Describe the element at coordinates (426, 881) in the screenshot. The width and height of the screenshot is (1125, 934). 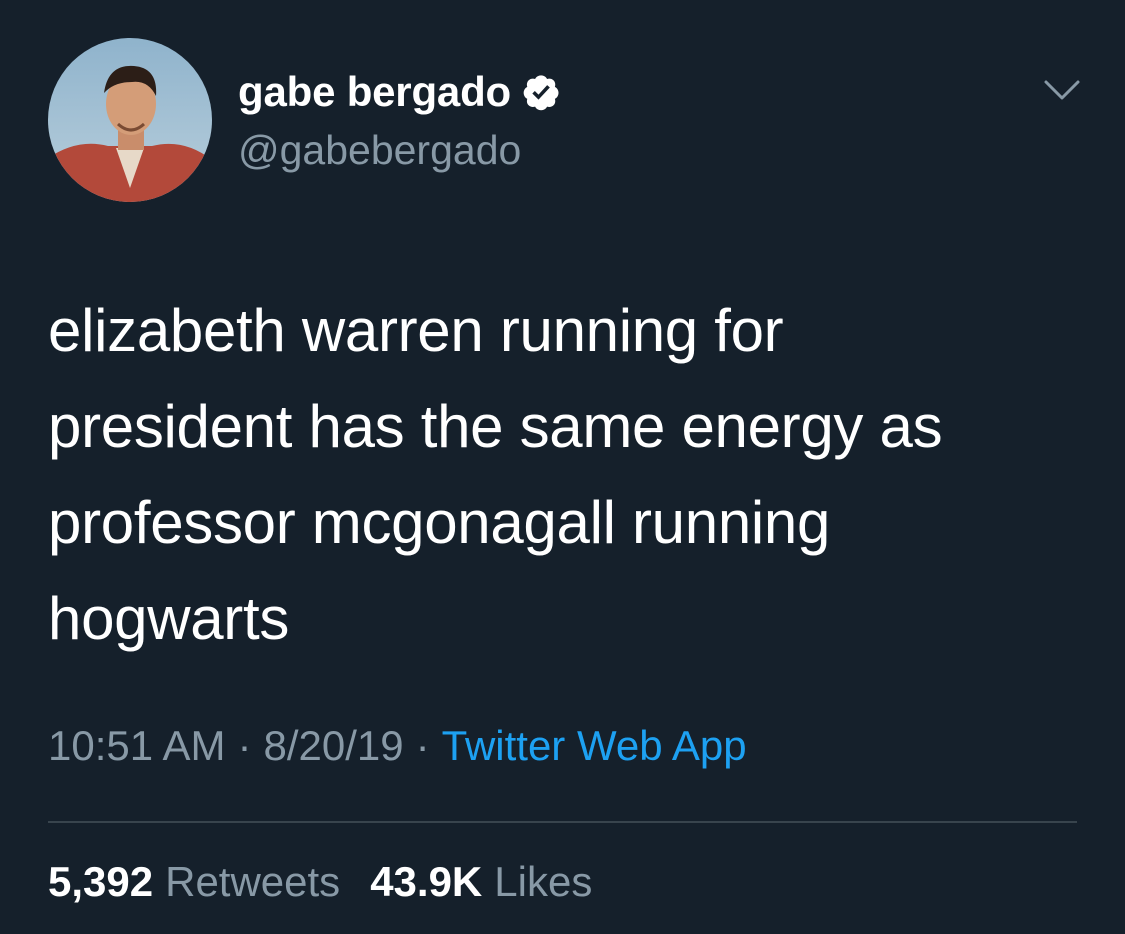
I see `likes-count: 43.9K` at that location.